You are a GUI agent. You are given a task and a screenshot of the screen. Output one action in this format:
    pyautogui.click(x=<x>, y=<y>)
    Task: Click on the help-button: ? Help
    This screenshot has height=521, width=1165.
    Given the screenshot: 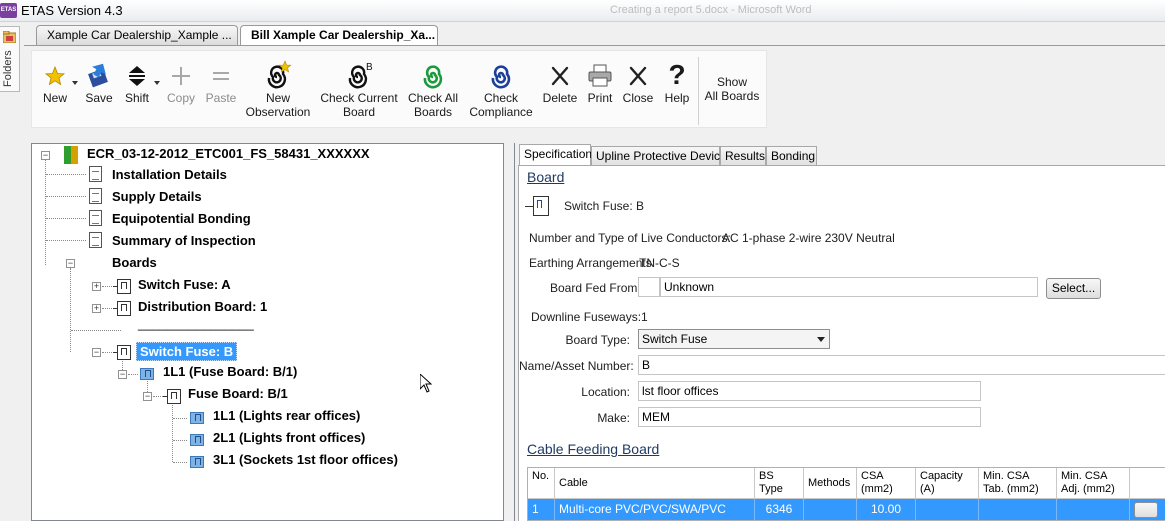 What is the action you would take?
    pyautogui.click(x=677, y=92)
    